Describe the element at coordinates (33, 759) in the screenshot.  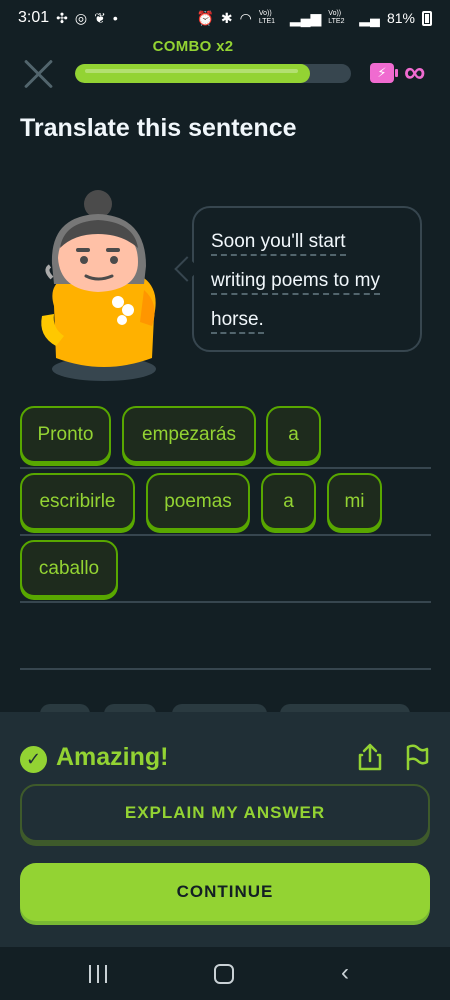
I see `check-icon: ✓` at that location.